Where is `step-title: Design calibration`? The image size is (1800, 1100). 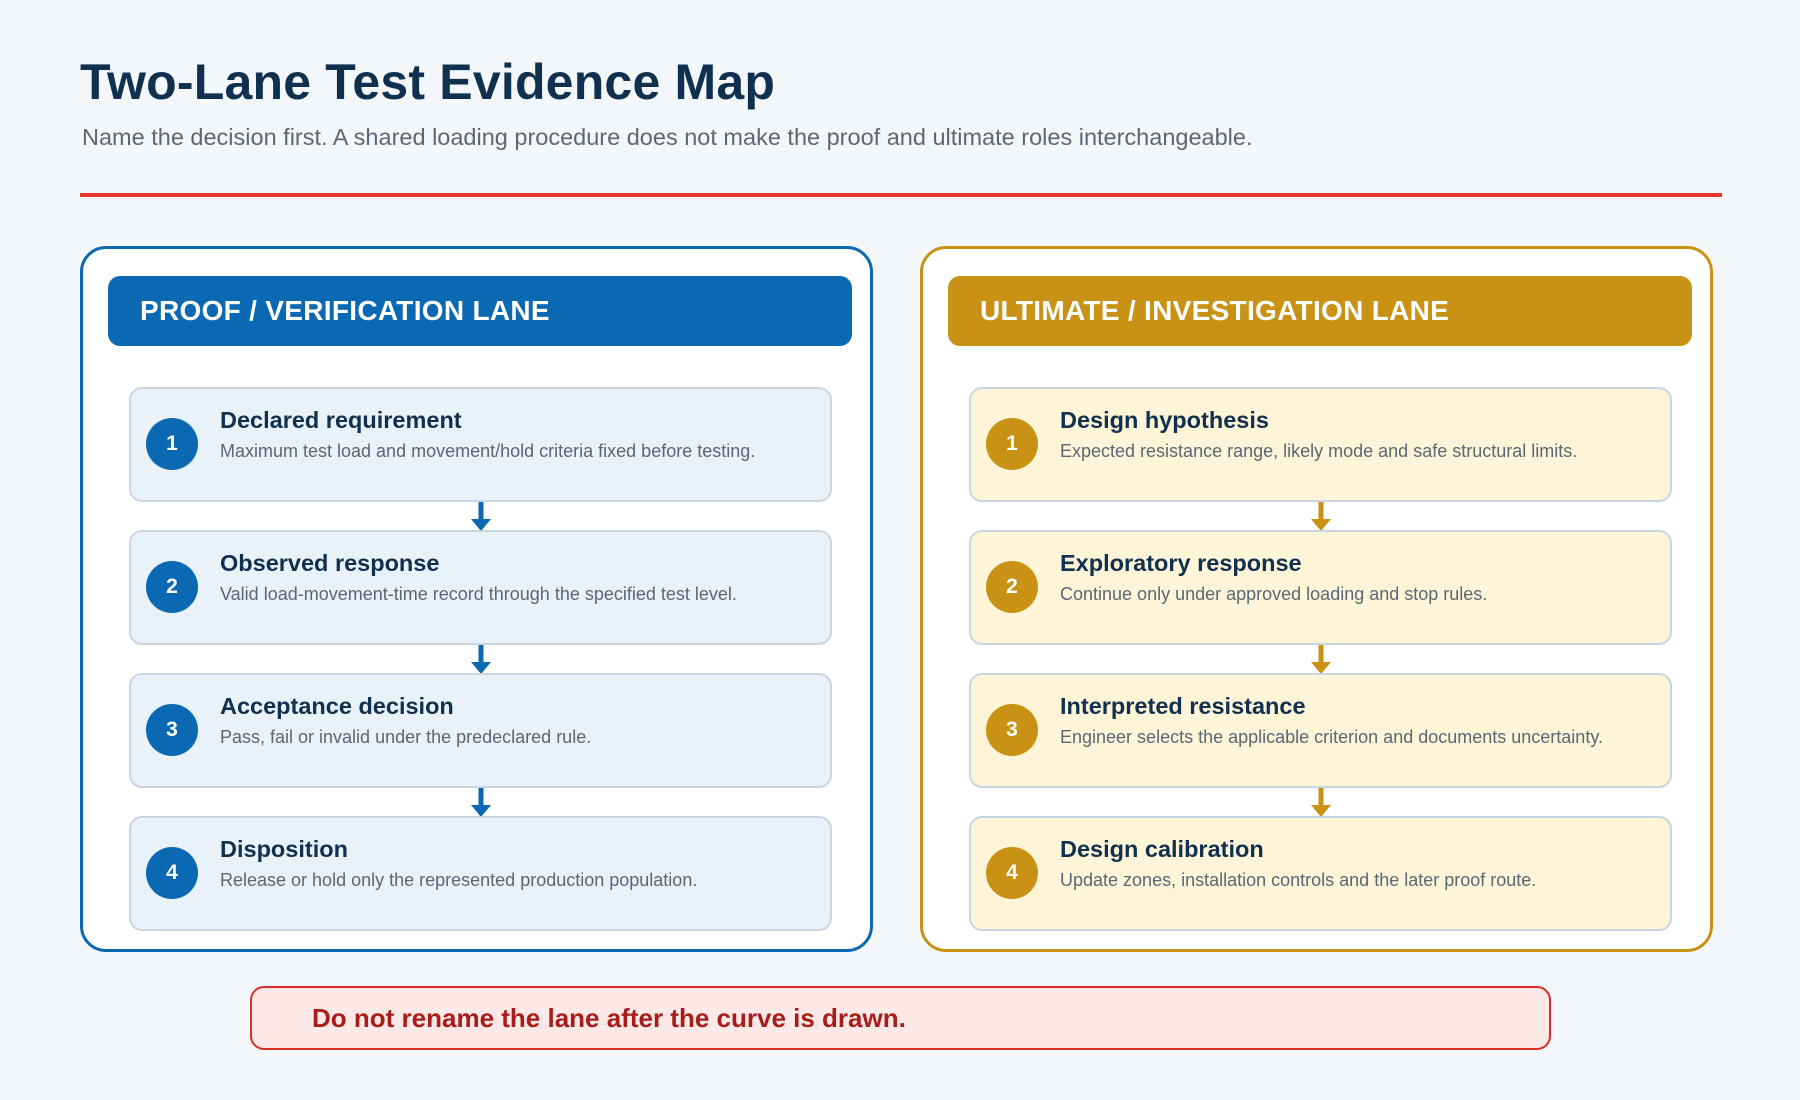
step-title: Design calibration is located at coordinates (1162, 849).